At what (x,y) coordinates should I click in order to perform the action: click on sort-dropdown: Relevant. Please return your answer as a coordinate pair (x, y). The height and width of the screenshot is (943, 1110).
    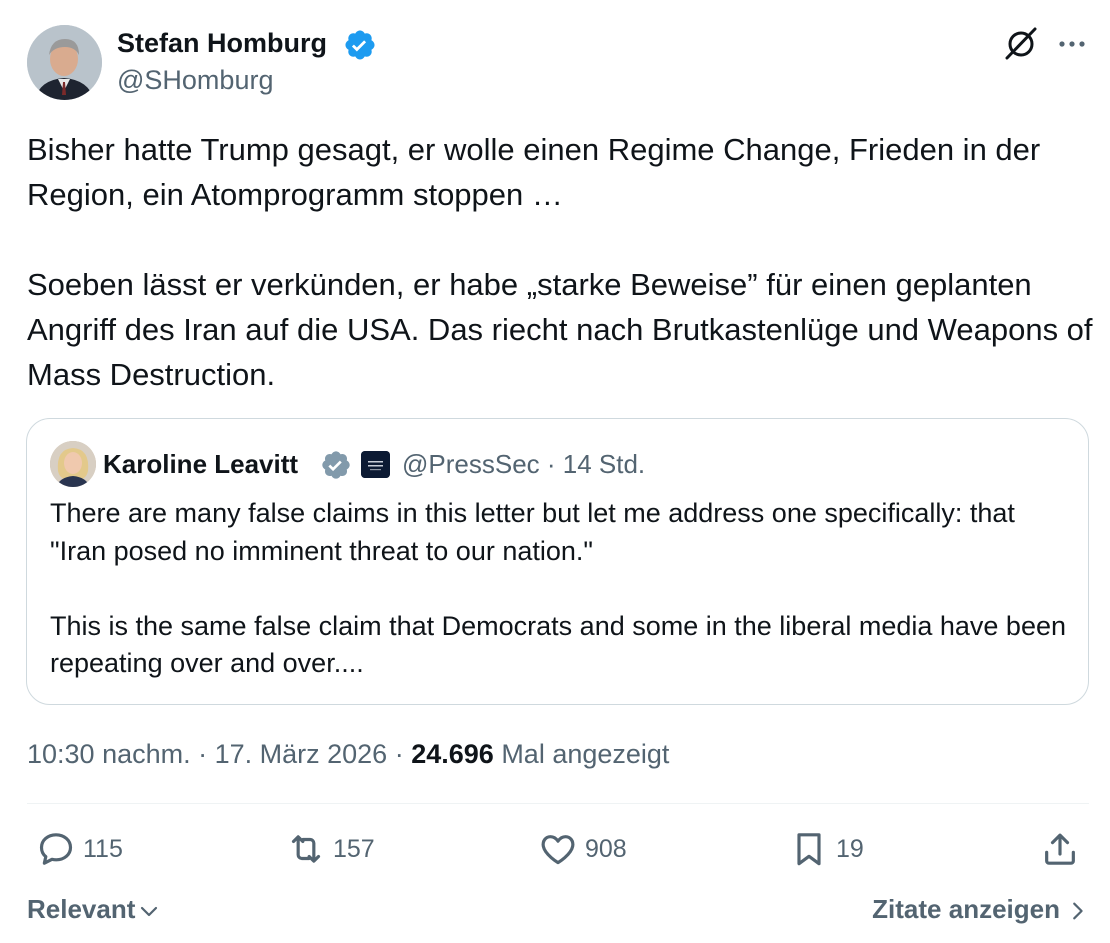
    Looking at the image, I should click on (94, 909).